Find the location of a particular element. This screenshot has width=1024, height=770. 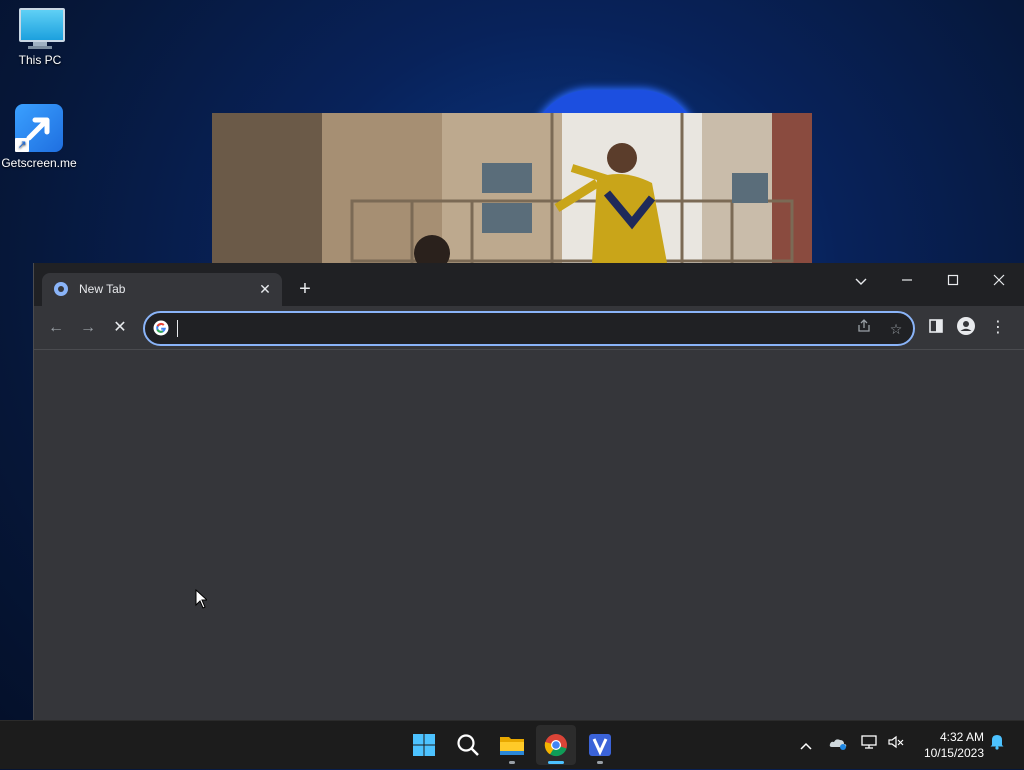

taskbar-start-button is located at coordinates (424, 745).